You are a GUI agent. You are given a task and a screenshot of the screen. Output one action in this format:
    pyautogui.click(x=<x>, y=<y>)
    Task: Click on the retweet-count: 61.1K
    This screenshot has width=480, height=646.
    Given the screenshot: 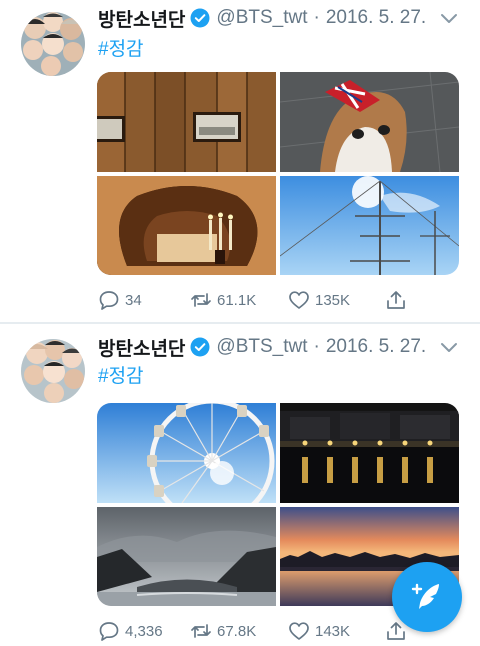 What is the action you would take?
    pyautogui.click(x=237, y=300)
    